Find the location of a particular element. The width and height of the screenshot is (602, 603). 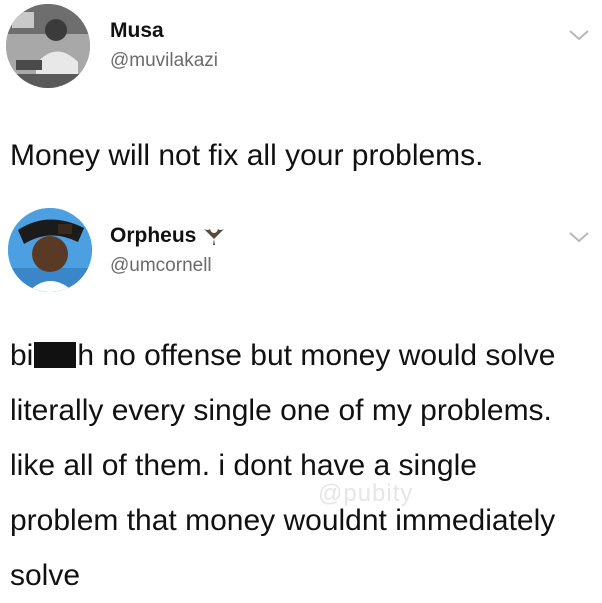

display-name-row: Orpheus is located at coordinates (168, 236).